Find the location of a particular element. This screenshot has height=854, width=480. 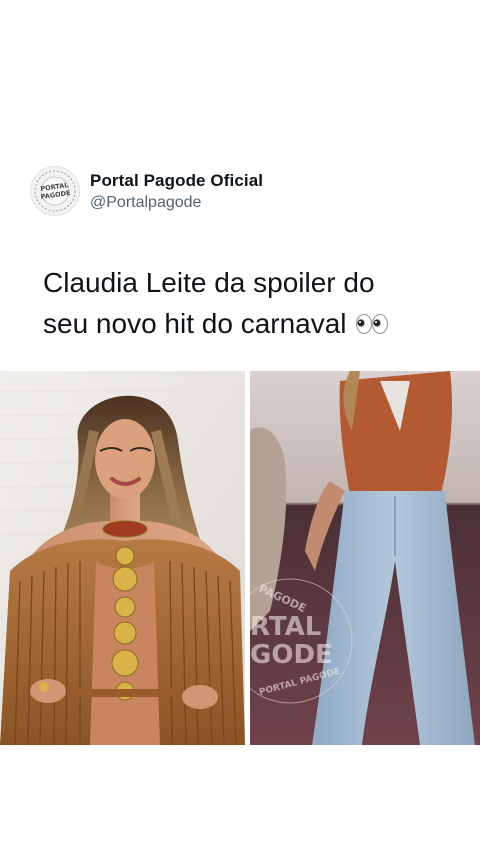

tweet-text-line-2: seu novo hit do carnaval is located at coordinates (253, 323).